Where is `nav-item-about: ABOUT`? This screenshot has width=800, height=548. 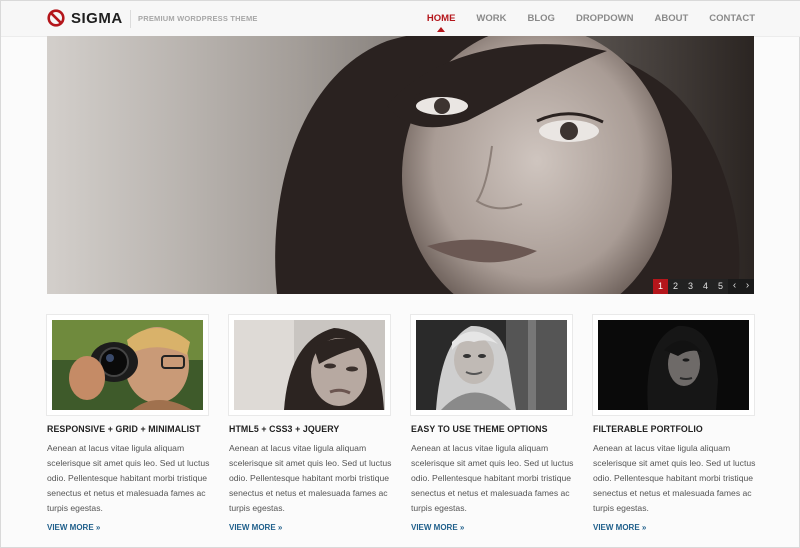 nav-item-about: ABOUT is located at coordinates (671, 18).